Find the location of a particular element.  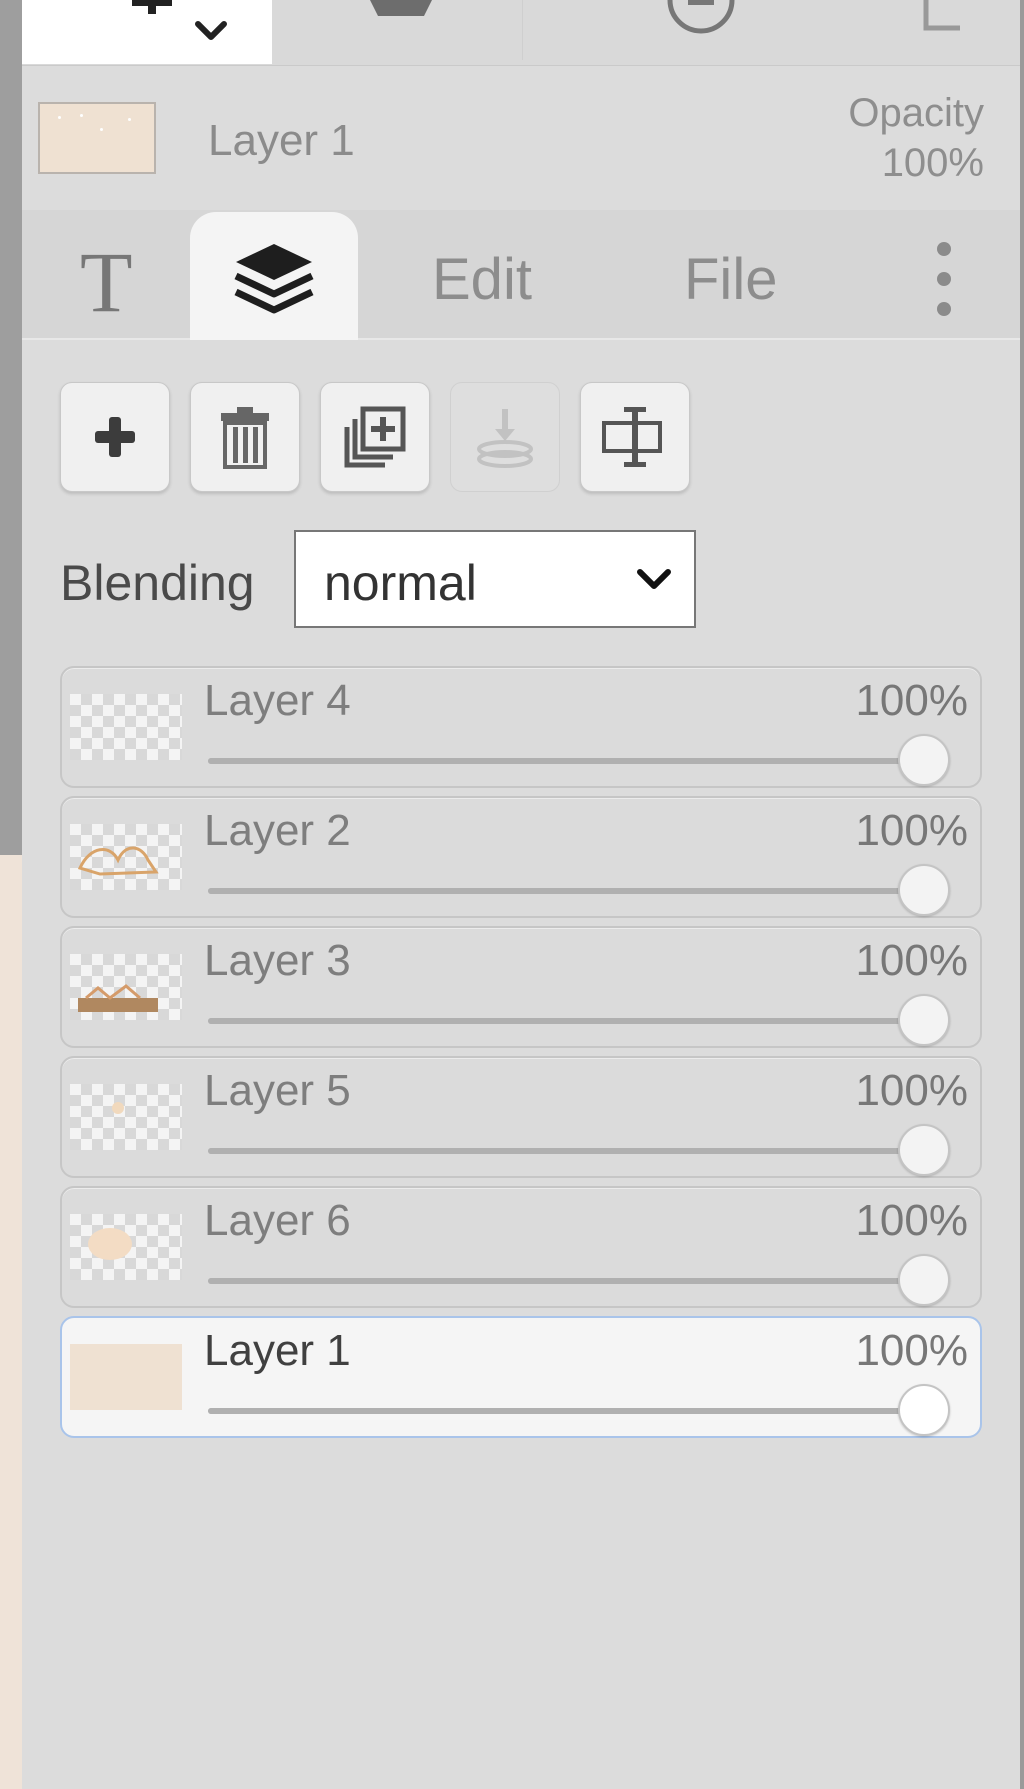

base-mark is located at coordinates (118, 998).